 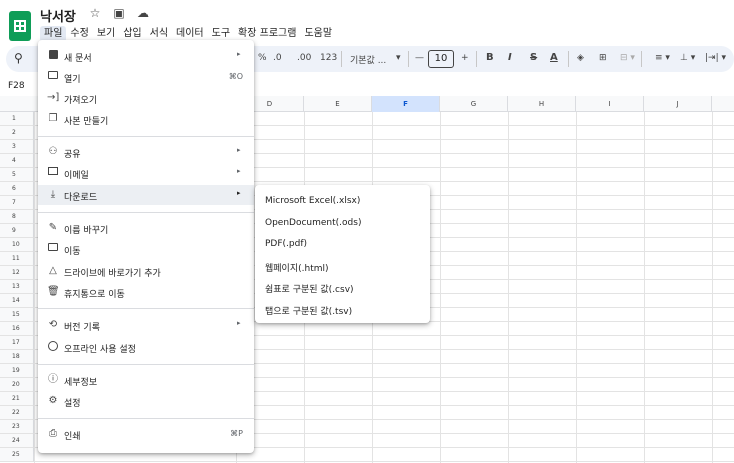 I want to click on font-size-input: 10, so click(x=441, y=59).